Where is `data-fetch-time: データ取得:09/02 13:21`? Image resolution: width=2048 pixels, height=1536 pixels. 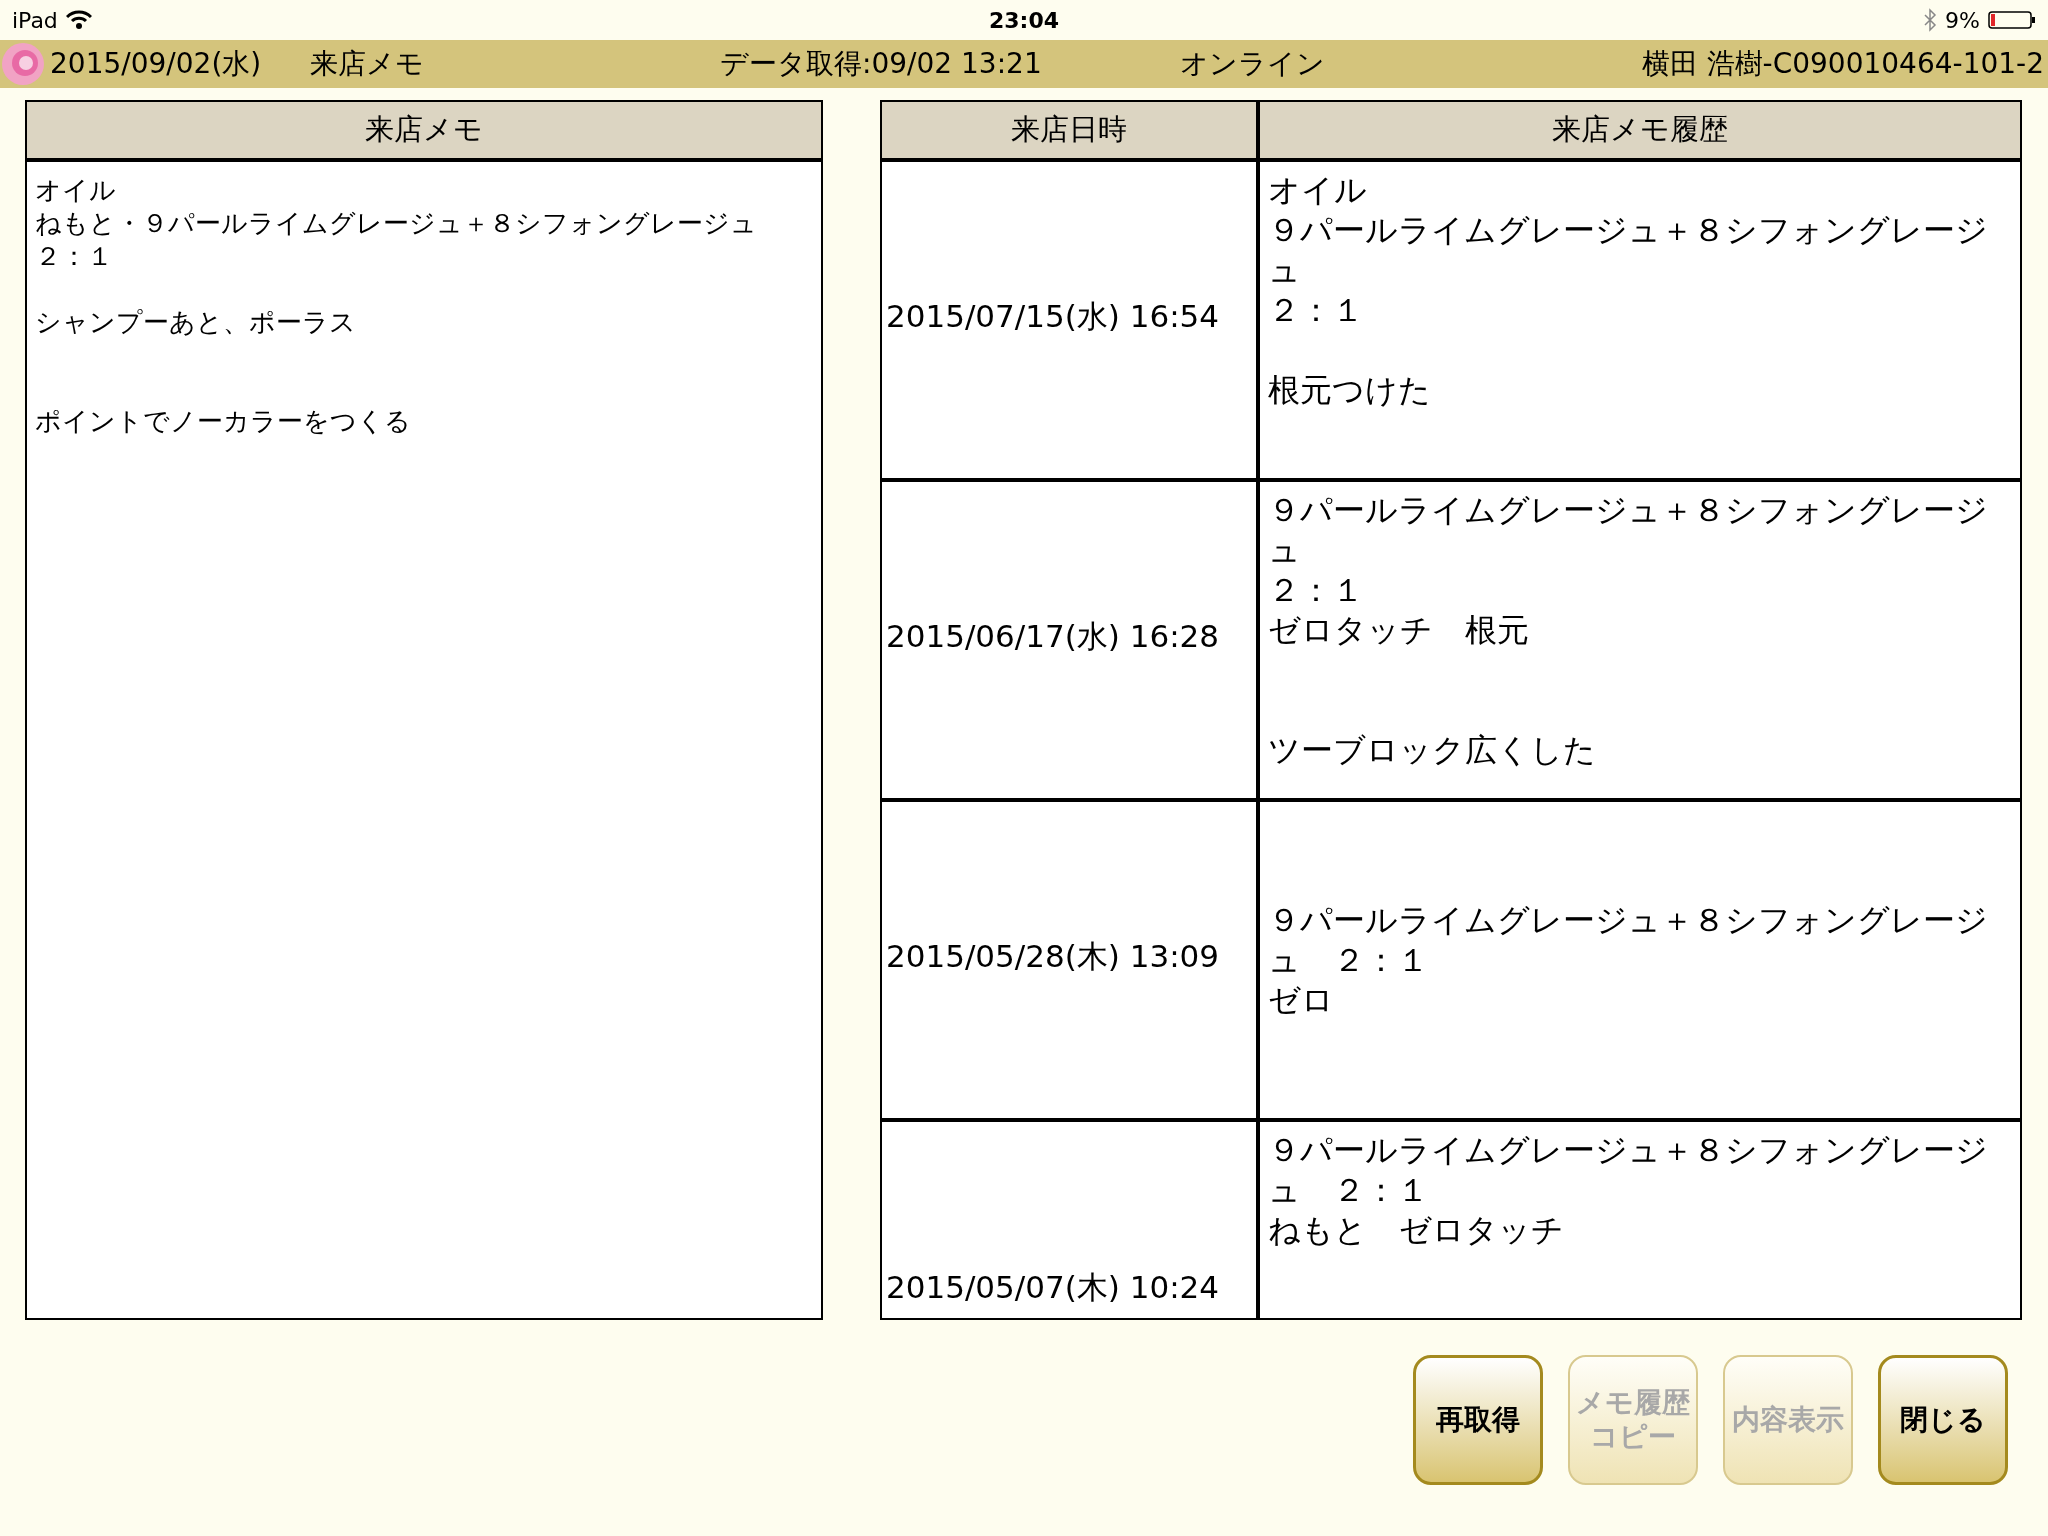 data-fetch-time: データ取得:09/02 13:21 is located at coordinates (881, 64).